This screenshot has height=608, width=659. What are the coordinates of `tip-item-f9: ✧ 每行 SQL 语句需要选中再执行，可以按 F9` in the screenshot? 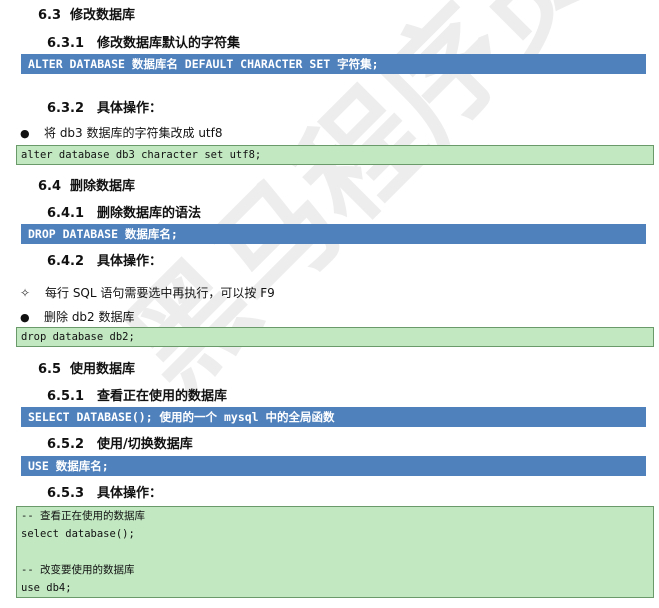 It's located at (147, 292).